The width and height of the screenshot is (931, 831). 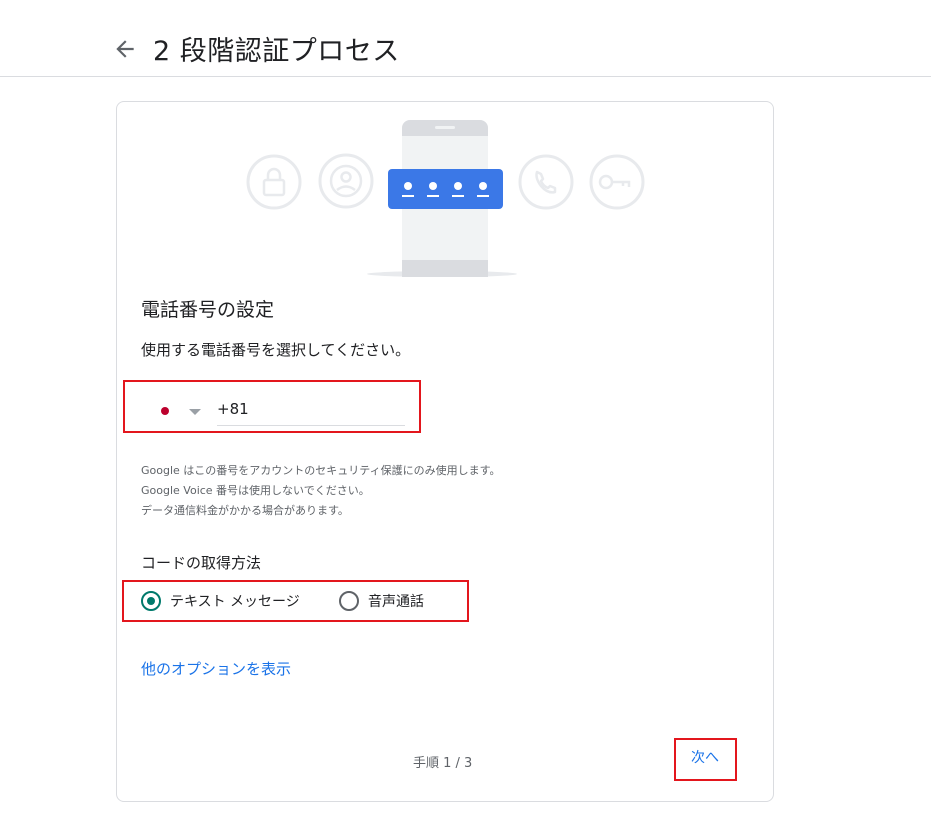 I want to click on section-title: 電話番号の設定, so click(x=208, y=310).